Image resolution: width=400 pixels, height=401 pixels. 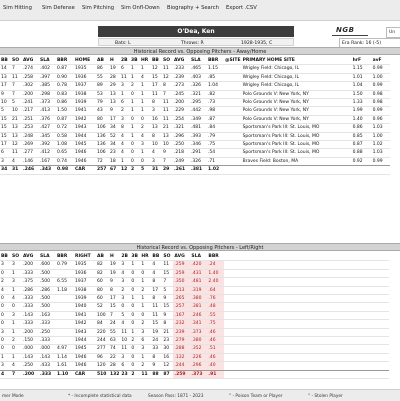 What do you see at coordinates (45, 290) in the screenshot?
I see `table-cell: .286` at bounding box center [45, 290].